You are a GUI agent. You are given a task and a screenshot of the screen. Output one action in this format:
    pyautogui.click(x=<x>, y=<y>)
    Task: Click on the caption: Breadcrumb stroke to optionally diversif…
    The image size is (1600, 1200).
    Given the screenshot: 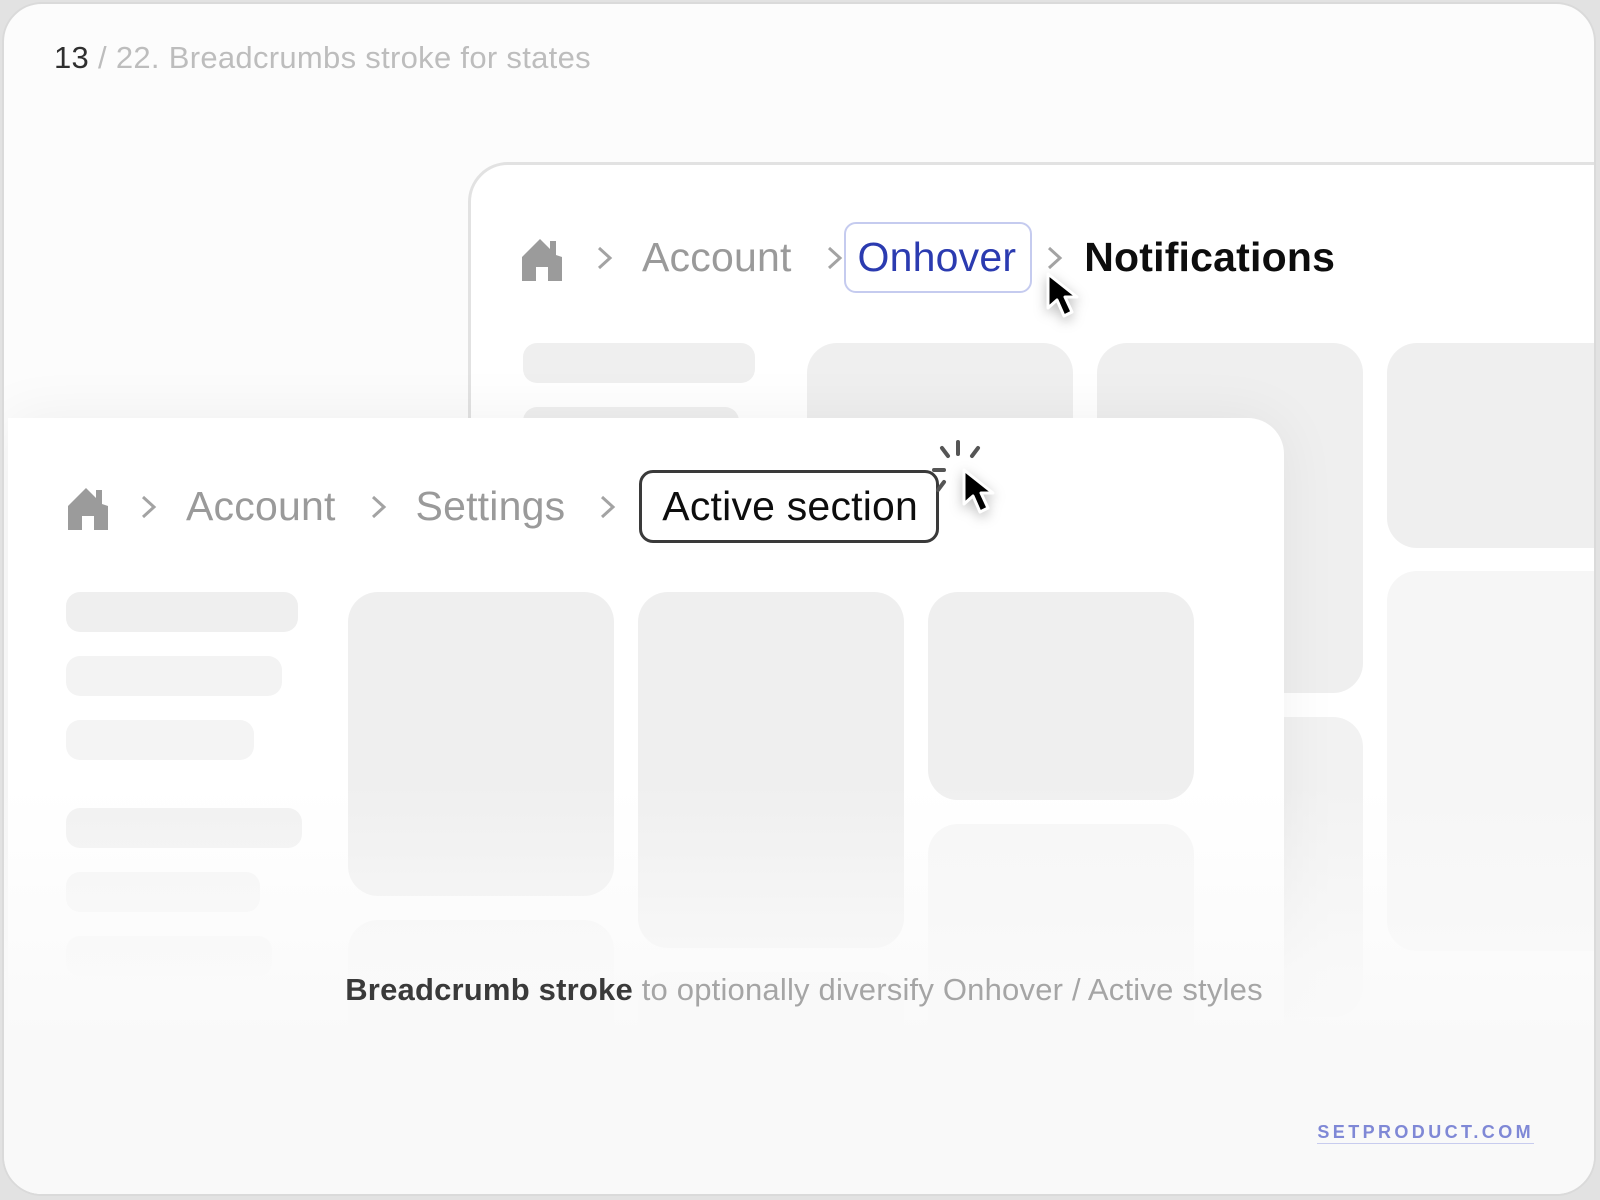 What is the action you would take?
    pyautogui.click(x=799, y=990)
    